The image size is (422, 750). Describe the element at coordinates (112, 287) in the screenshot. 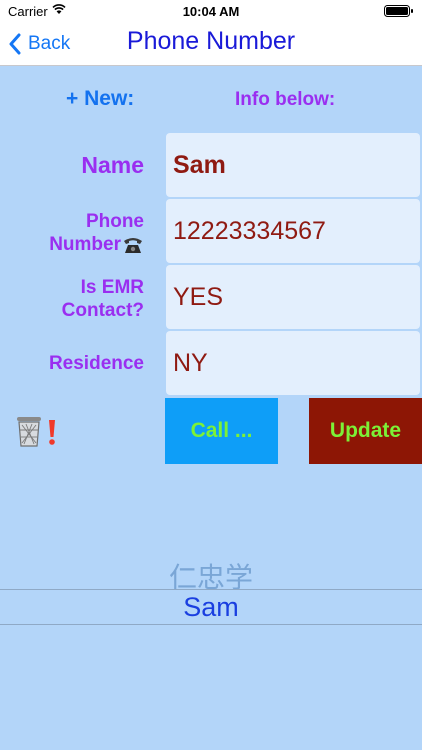

I see `emr-label-line1: Is EMR` at that location.